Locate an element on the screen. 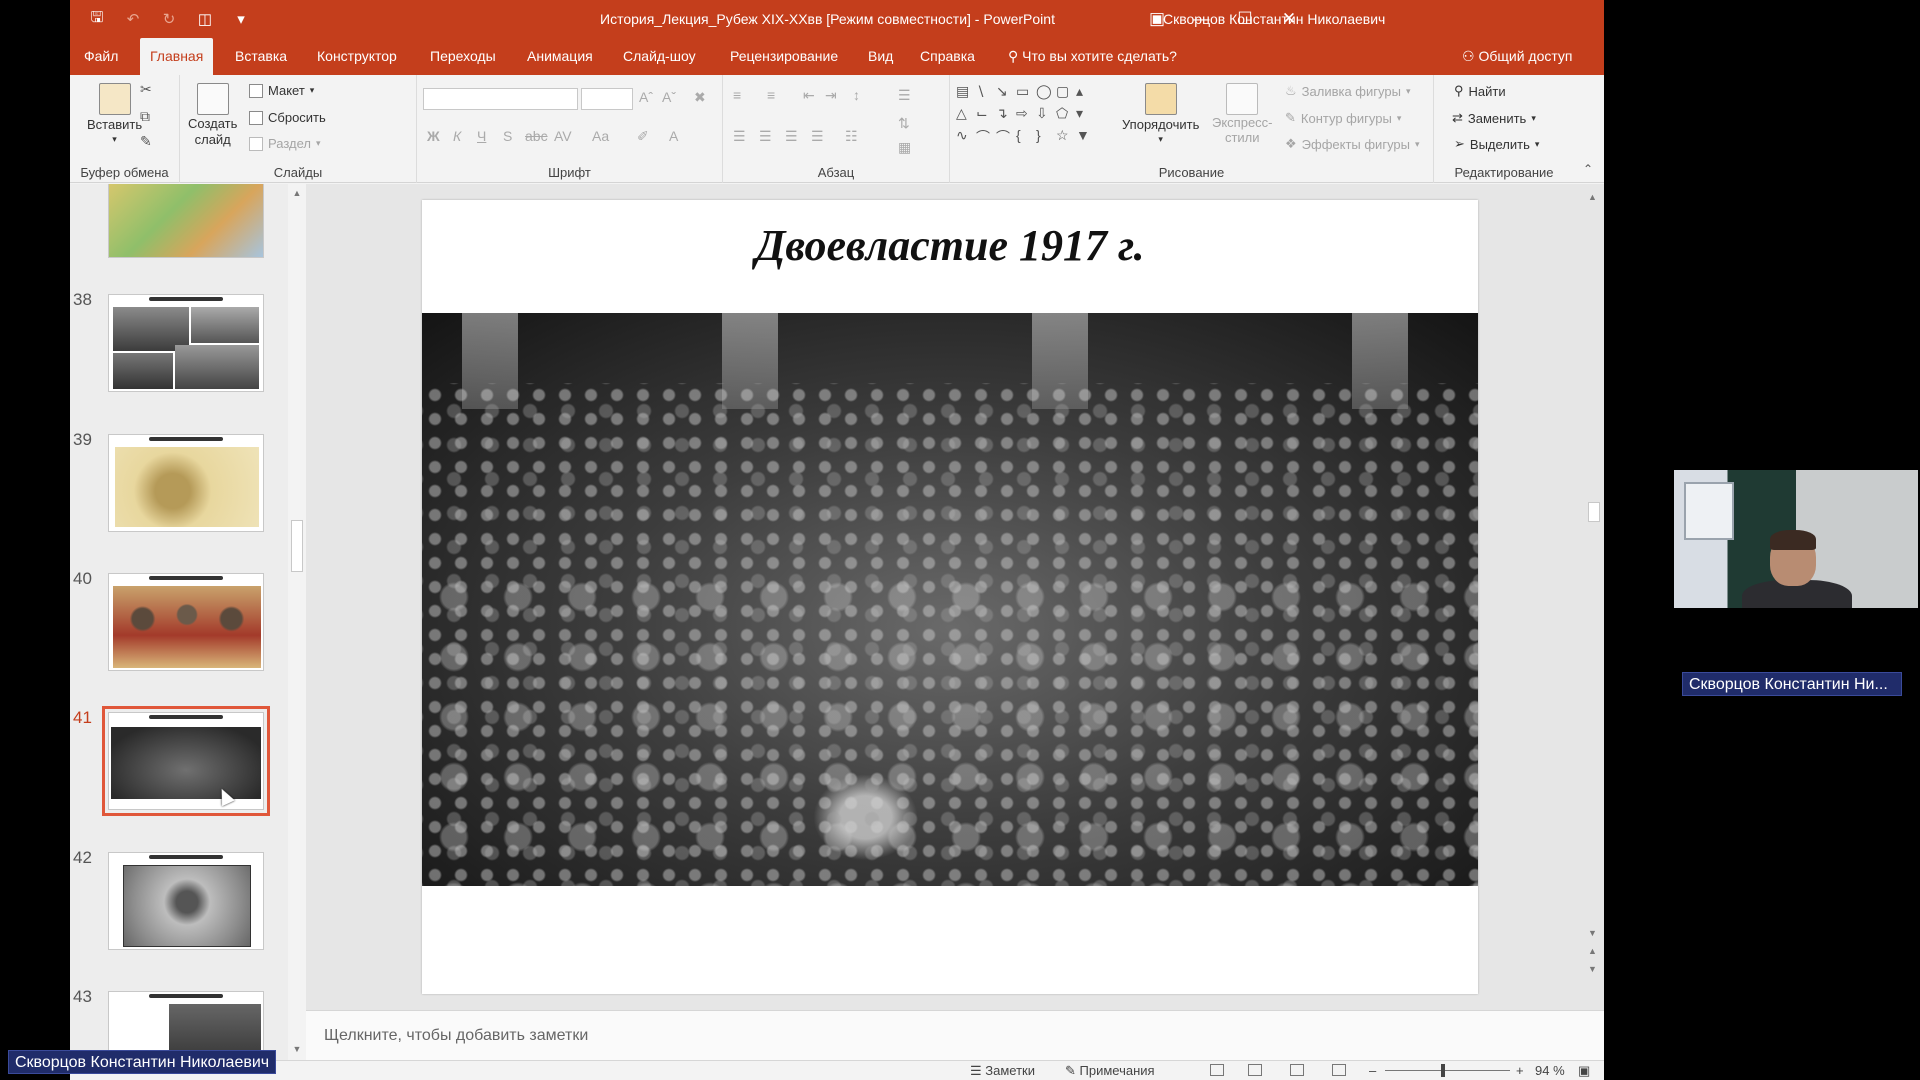 This screenshot has height=1080, width=1920. undo-icon: ↶ is located at coordinates (133, 19).